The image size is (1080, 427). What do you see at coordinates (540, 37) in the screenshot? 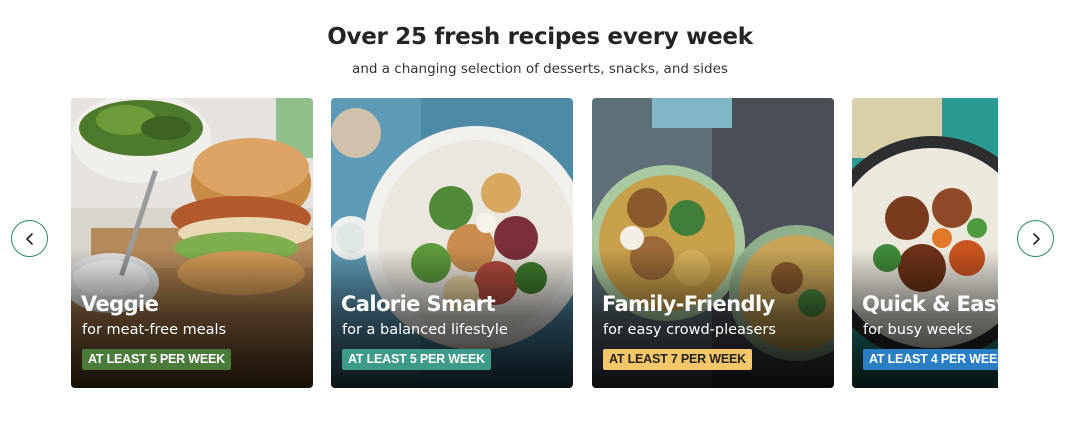
I see `section-heading: Over 25 fresh recipes every week` at bounding box center [540, 37].